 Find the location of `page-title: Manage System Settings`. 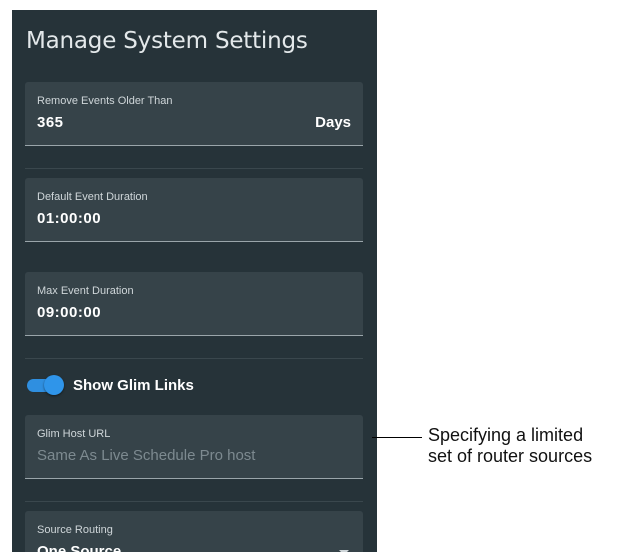

page-title: Manage System Settings is located at coordinates (167, 41).